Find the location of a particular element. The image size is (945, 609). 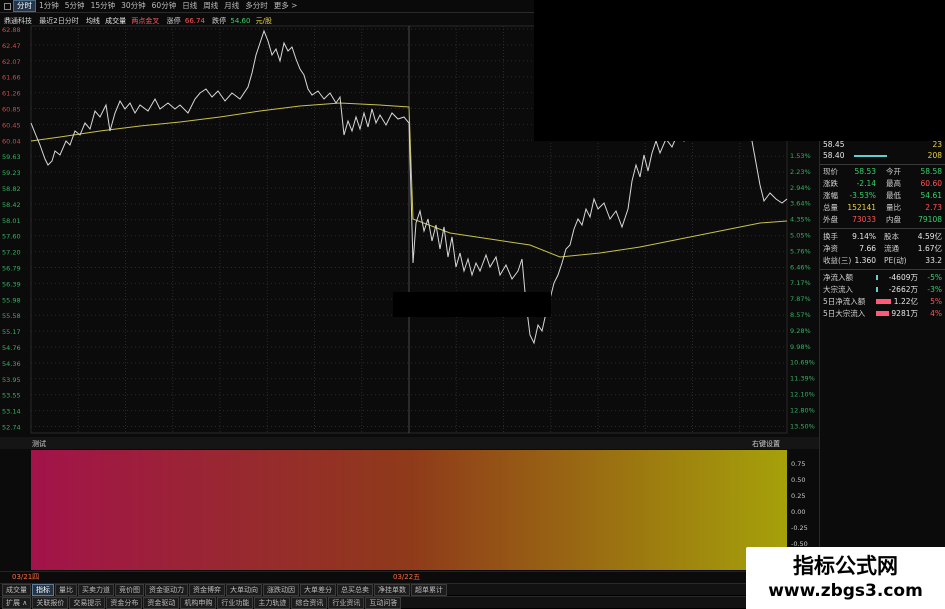

tab-15min: 15分钟 is located at coordinates (103, 6).